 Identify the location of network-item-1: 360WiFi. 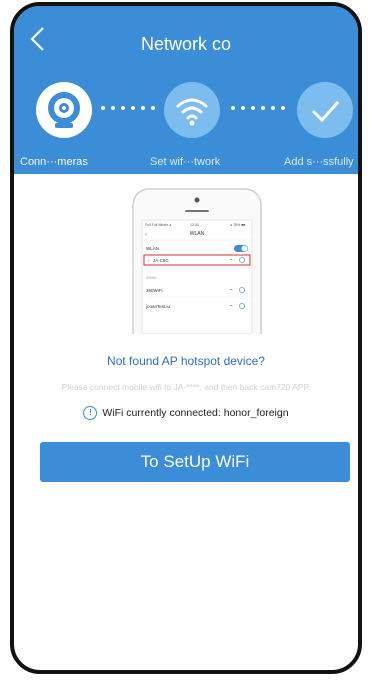
(154, 290).